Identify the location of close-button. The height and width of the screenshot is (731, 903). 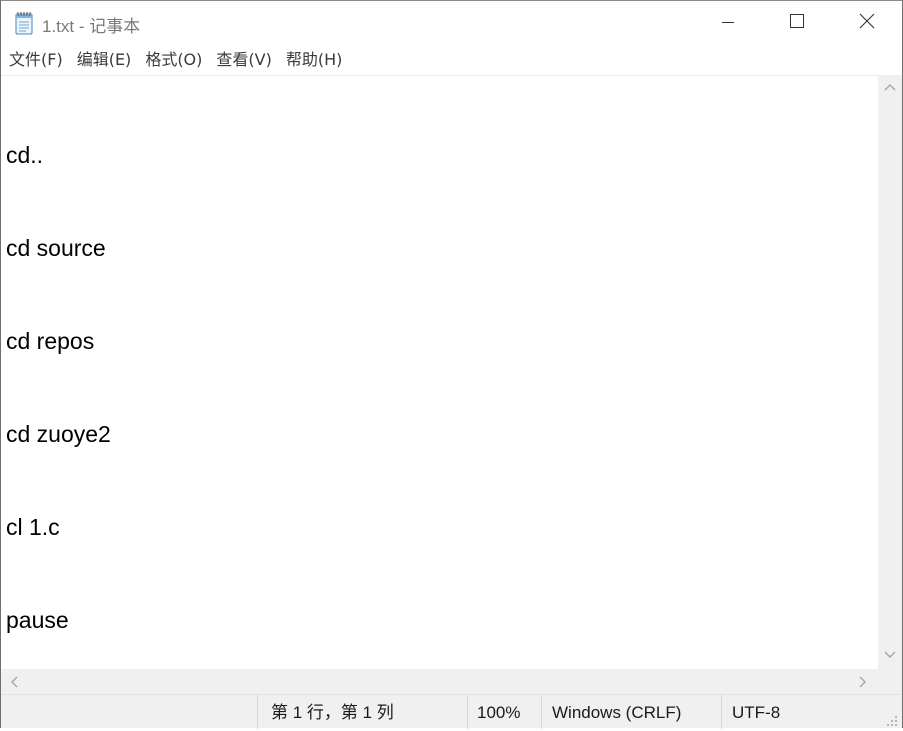
(867, 23).